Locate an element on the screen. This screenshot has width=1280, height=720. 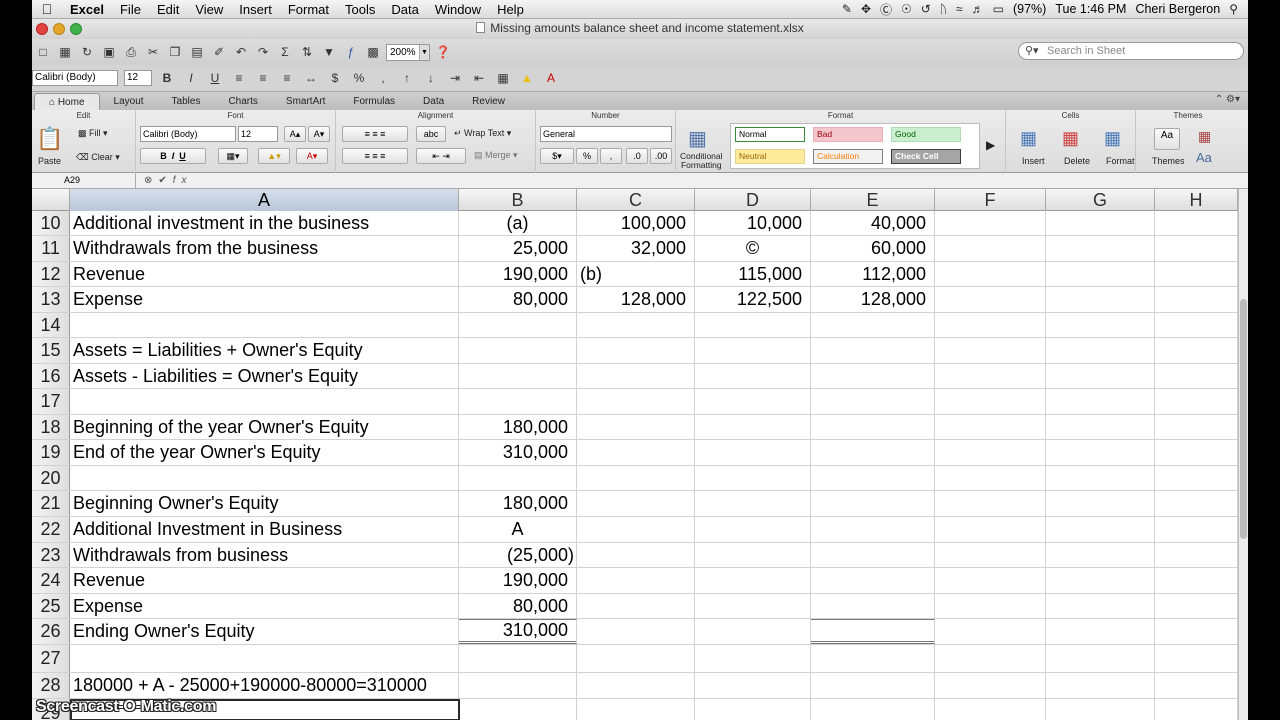
cell-d12: 115,000 is located at coordinates (753, 274).